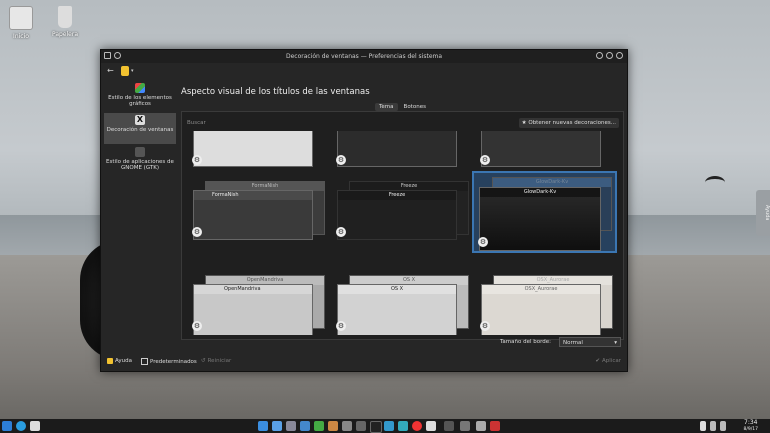  Describe the element at coordinates (125, 71) in the screenshot. I see `app-menu-icon` at that location.